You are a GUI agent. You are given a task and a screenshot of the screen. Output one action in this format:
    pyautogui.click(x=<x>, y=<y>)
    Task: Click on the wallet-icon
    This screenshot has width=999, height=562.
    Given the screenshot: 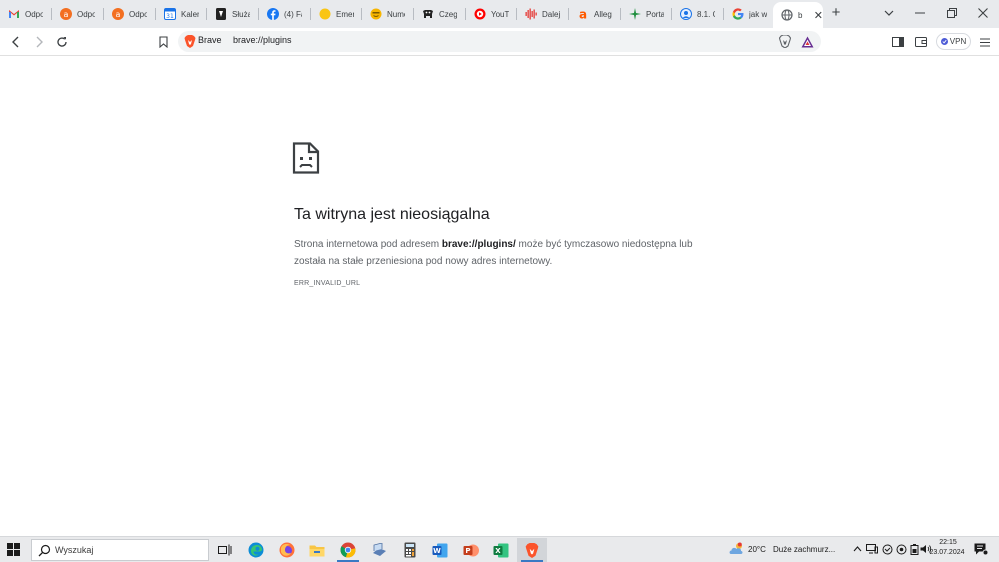 What is the action you would take?
    pyautogui.click(x=921, y=42)
    